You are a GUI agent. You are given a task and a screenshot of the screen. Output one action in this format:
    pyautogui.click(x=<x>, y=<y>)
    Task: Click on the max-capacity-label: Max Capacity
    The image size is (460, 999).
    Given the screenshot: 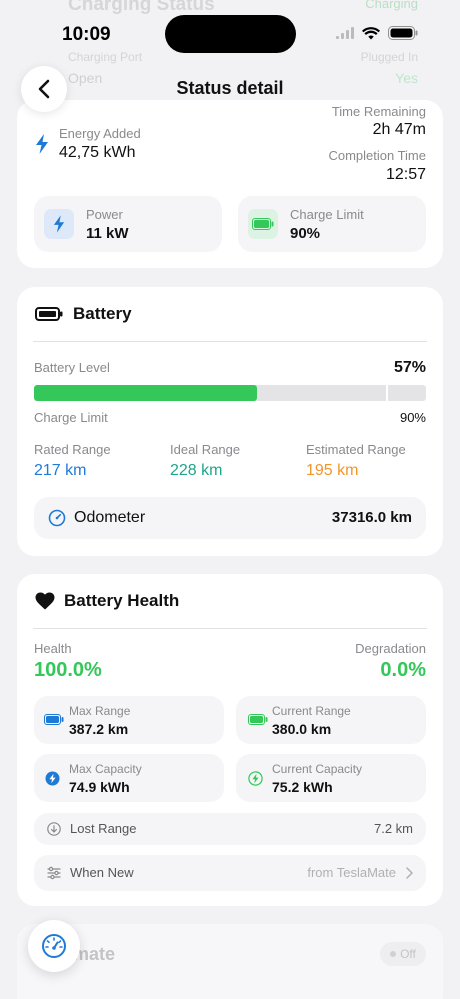 What is the action you would take?
    pyautogui.click(x=105, y=769)
    